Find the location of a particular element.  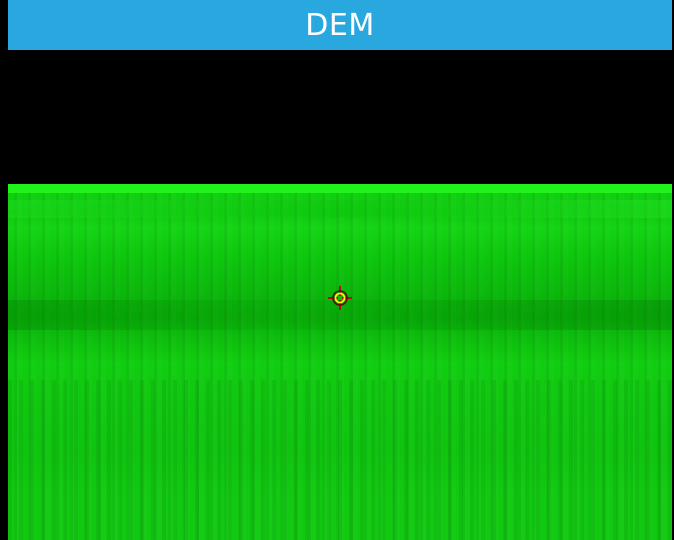

window-title: DEM is located at coordinates (340, 25).